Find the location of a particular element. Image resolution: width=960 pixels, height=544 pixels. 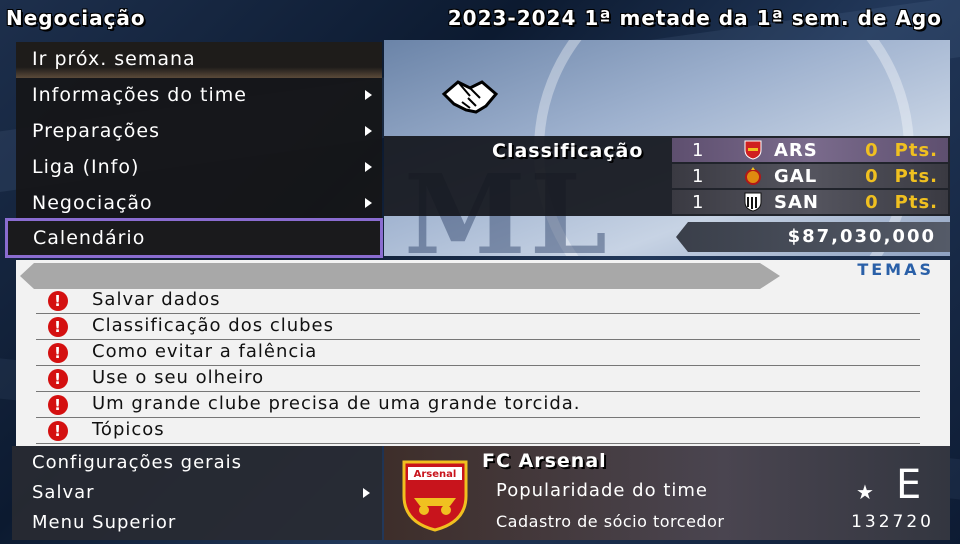

standings-team: ARS is located at coordinates (796, 150).